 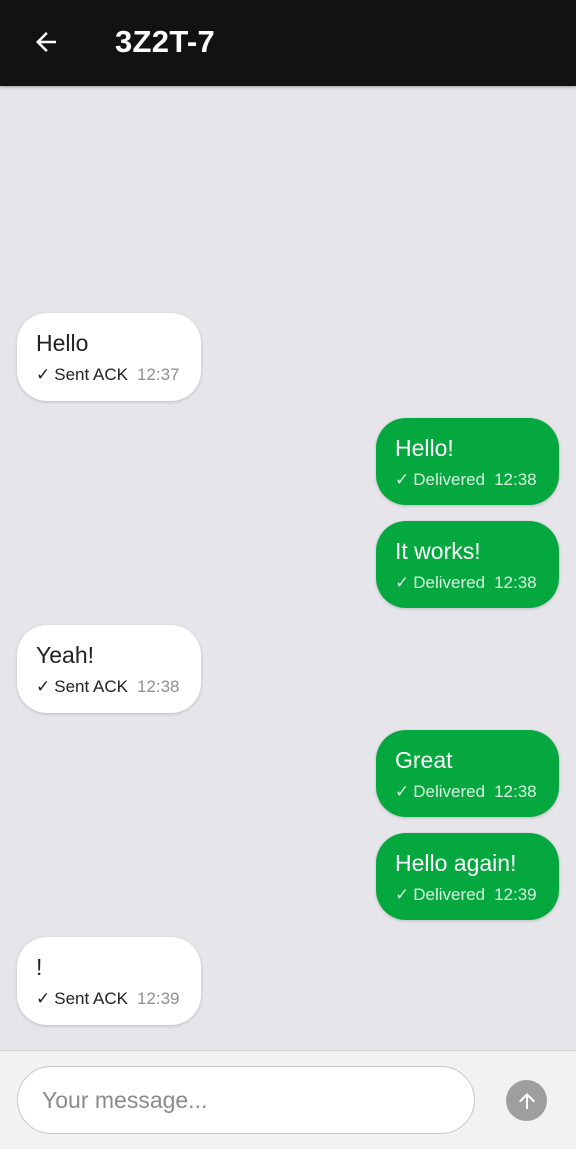 I want to click on message-text: Great, so click(x=424, y=760).